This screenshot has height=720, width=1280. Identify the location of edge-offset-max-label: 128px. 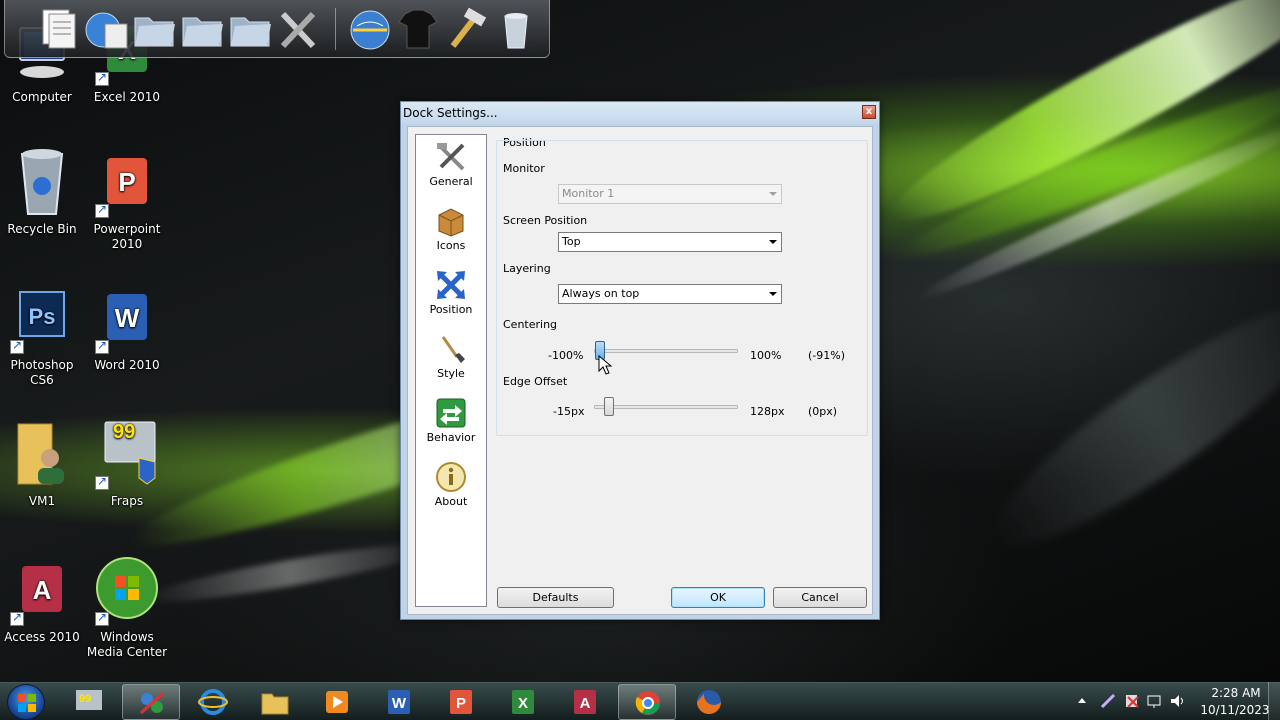
(767, 411).